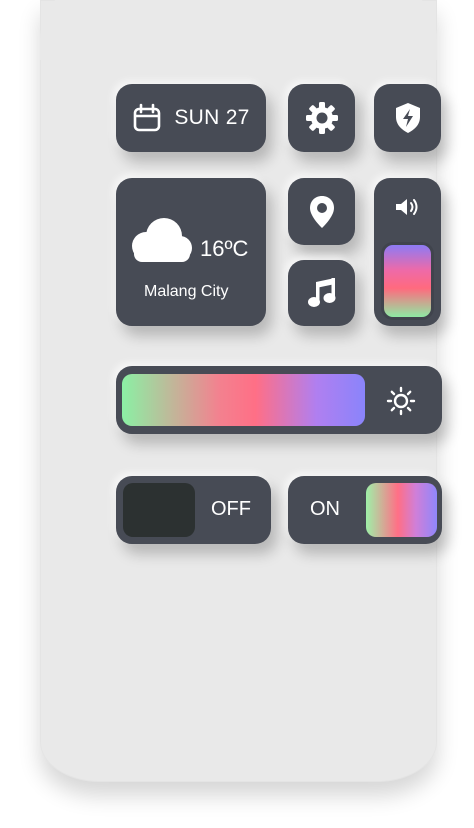  I want to click on shield-bolt-icon, so click(407, 118).